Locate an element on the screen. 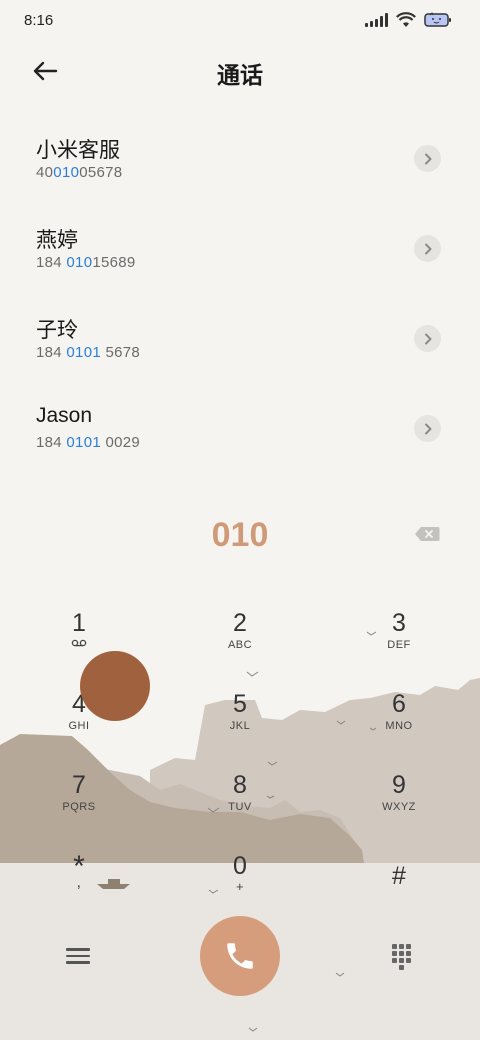 This screenshot has width=480, height=1040. key-5: 5 JKL is located at coordinates (240, 720).